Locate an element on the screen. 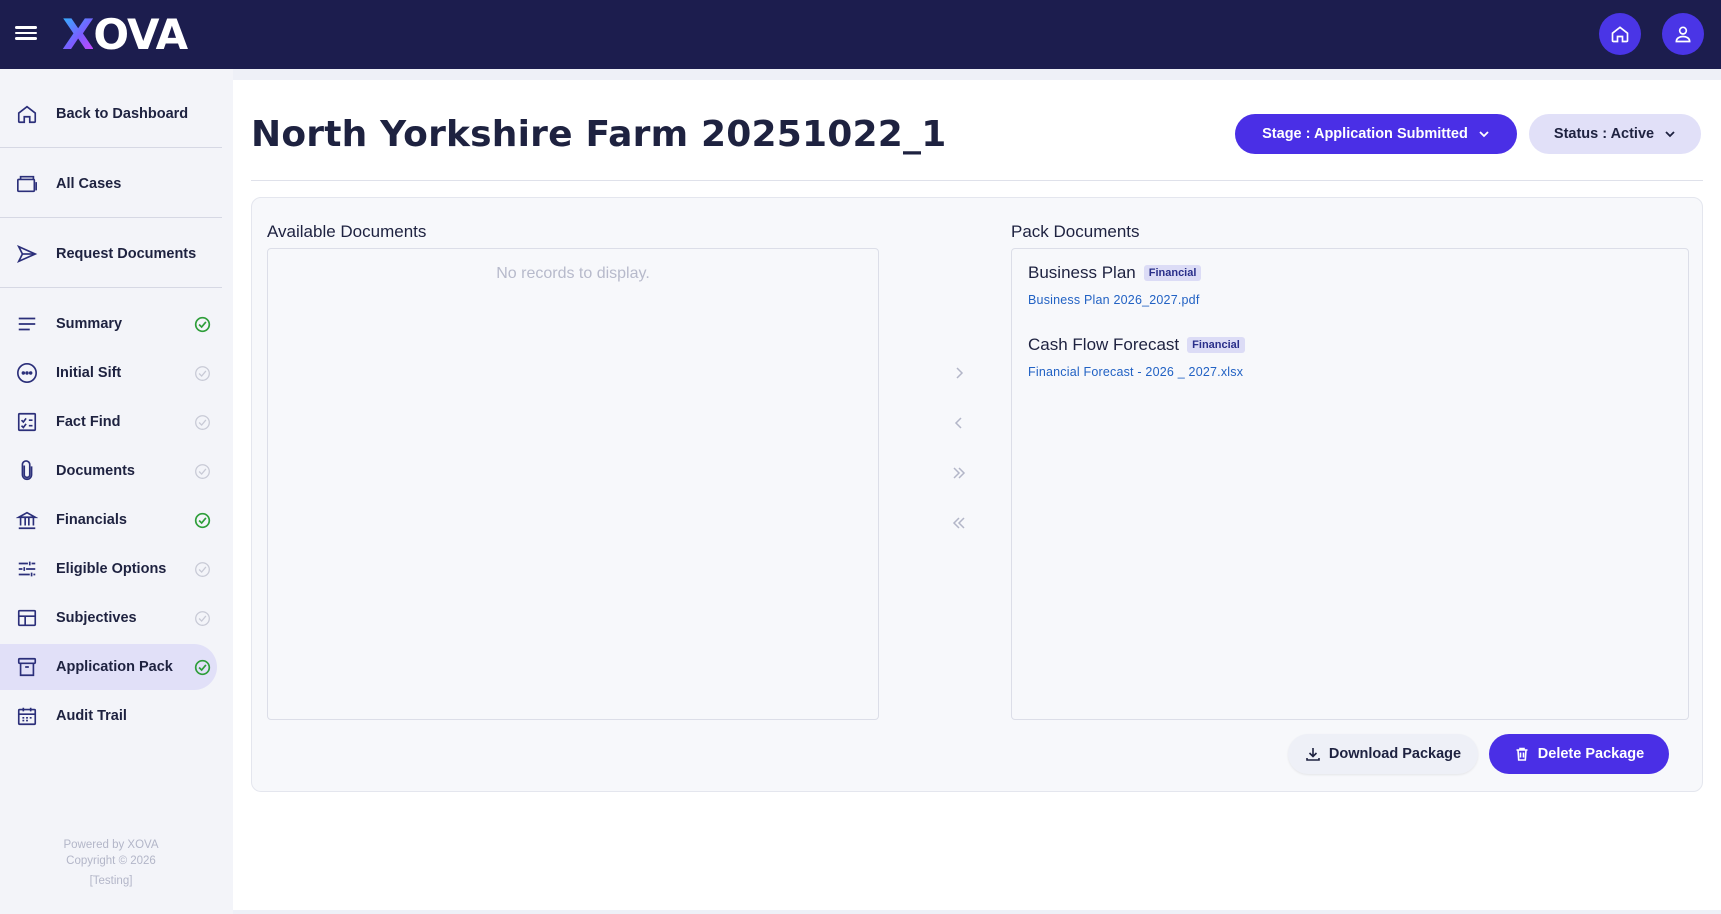  list-item-title: Business Plan Financial is located at coordinates (1115, 273).